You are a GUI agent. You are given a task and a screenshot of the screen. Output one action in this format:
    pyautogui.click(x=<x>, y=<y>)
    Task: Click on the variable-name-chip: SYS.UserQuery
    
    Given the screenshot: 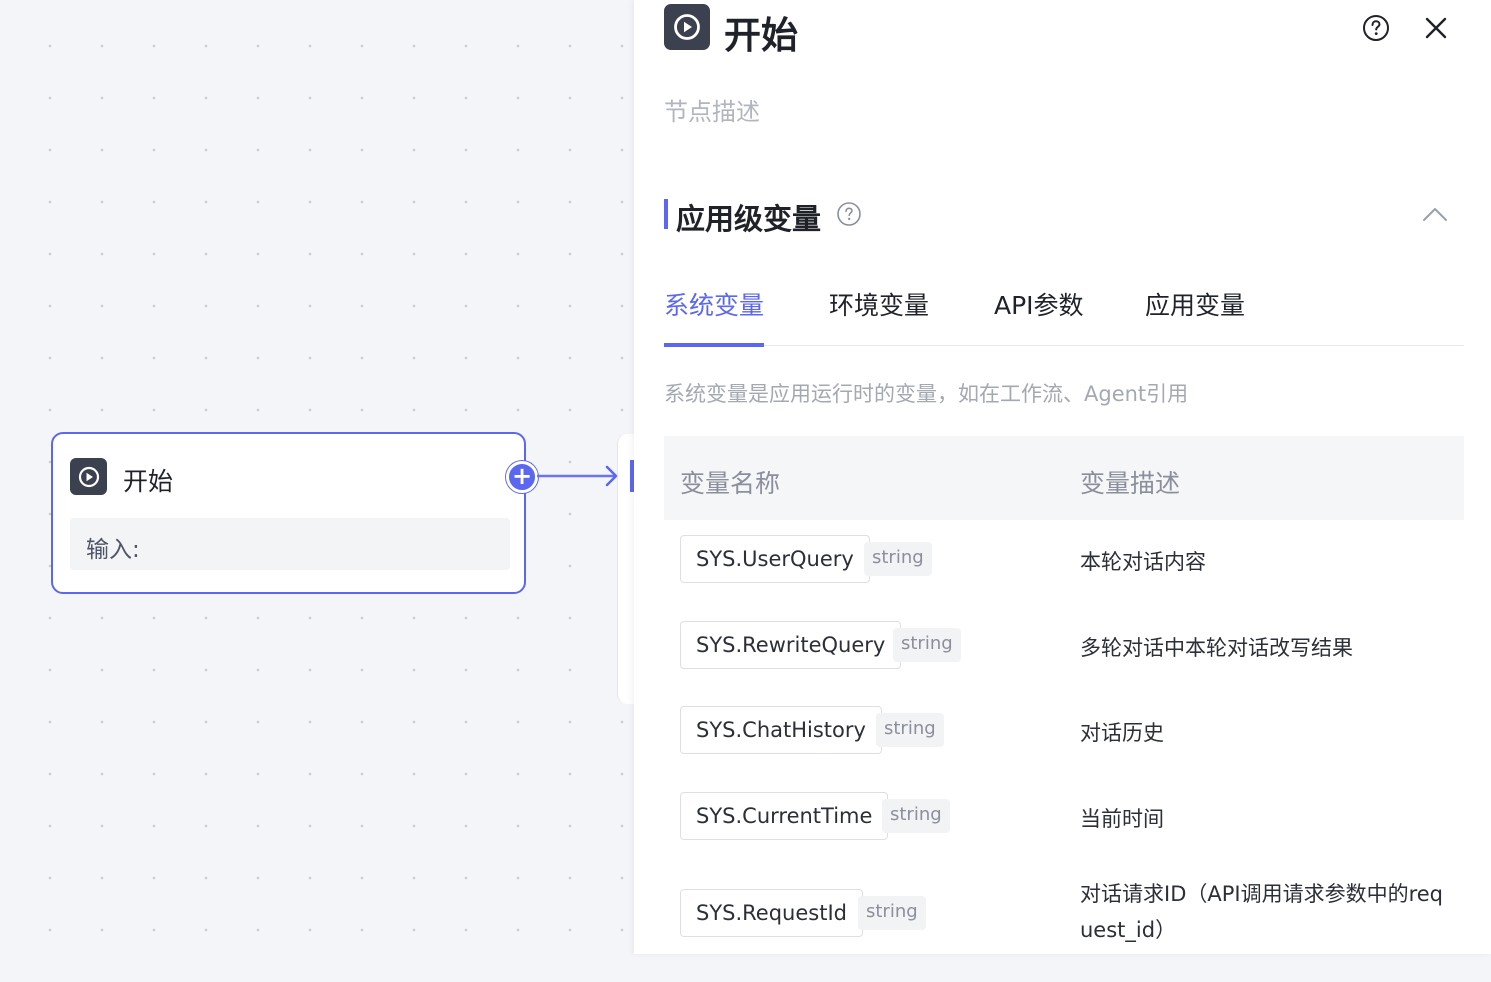 What is the action you would take?
    pyautogui.click(x=775, y=559)
    